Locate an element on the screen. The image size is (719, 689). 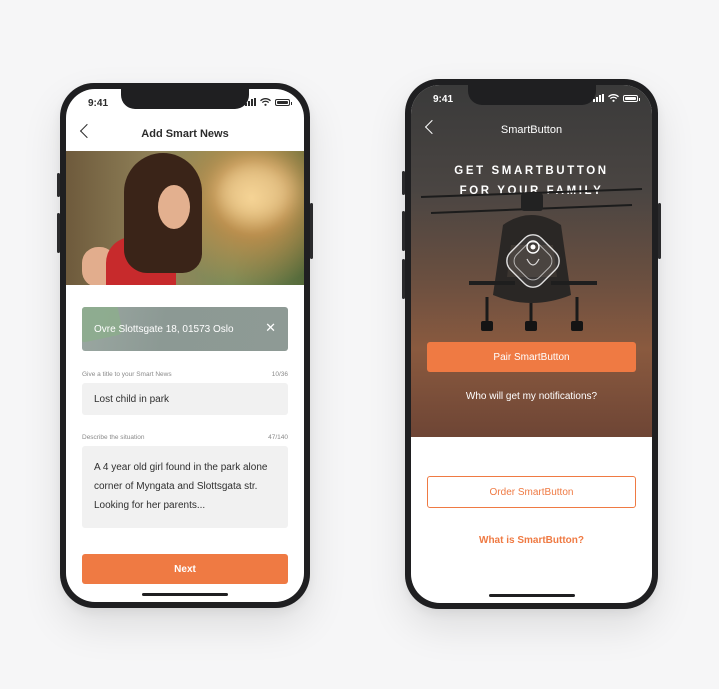
nav-bar: Add Smart News is located at coordinates (185, 134).